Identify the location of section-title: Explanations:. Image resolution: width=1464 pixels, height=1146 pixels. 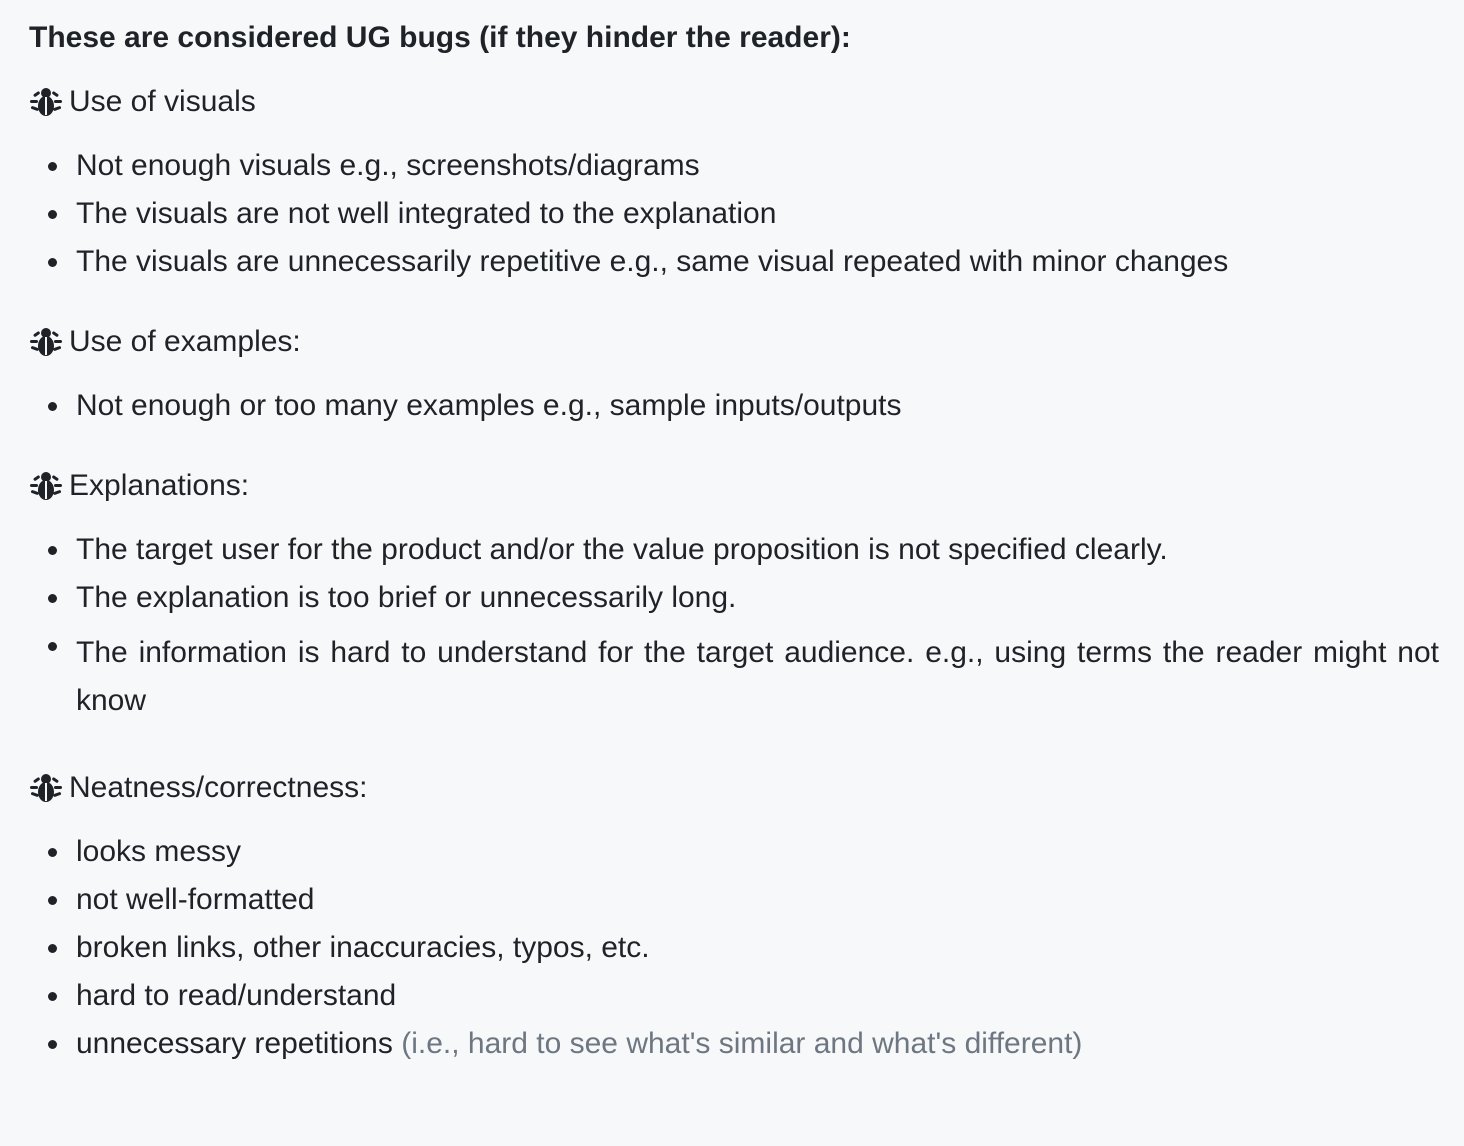
(734, 486).